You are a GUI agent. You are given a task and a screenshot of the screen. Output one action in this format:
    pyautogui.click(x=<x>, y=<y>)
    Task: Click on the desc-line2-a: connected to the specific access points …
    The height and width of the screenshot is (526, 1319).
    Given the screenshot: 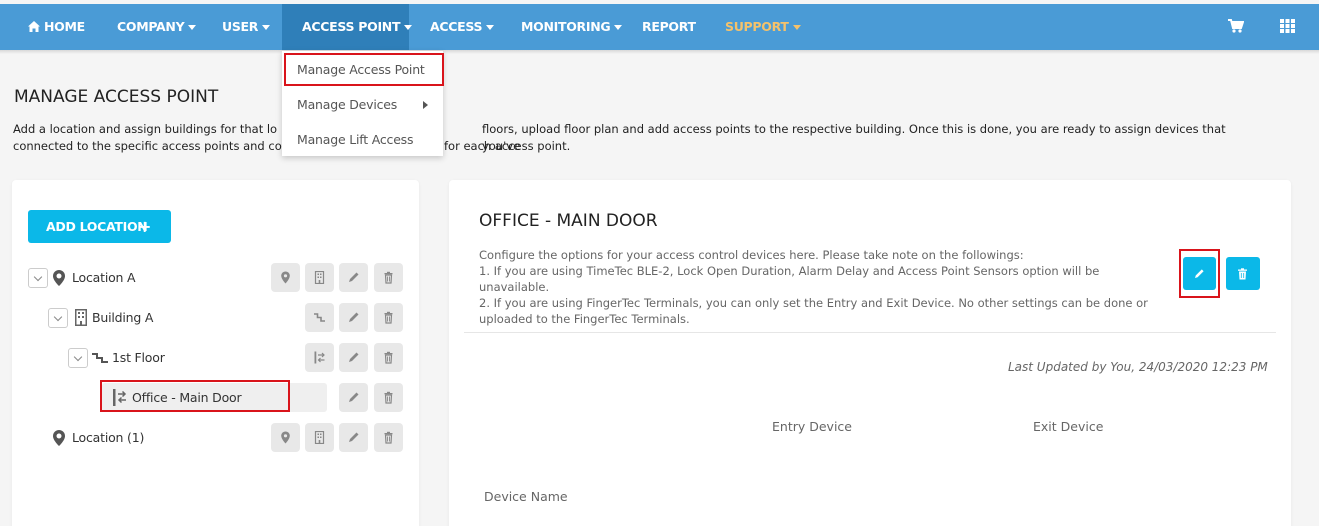 What is the action you would take?
    pyautogui.click(x=147, y=146)
    